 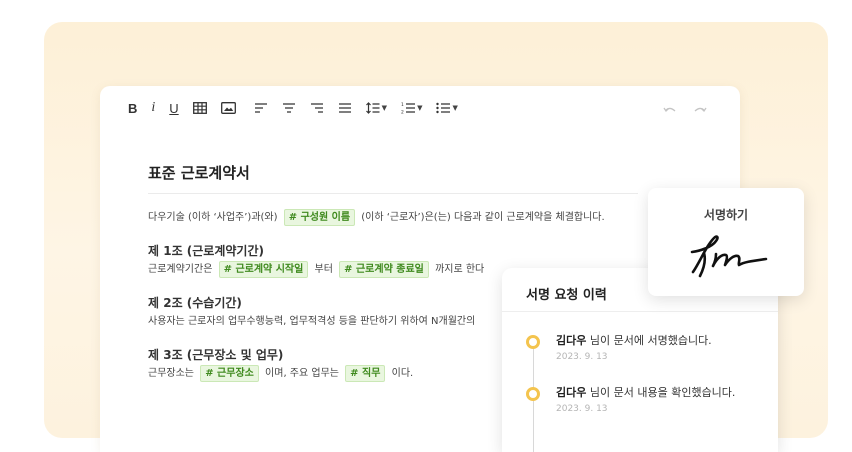 What do you see at coordinates (729, 256) in the screenshot?
I see `signature-drawing-icon` at bounding box center [729, 256].